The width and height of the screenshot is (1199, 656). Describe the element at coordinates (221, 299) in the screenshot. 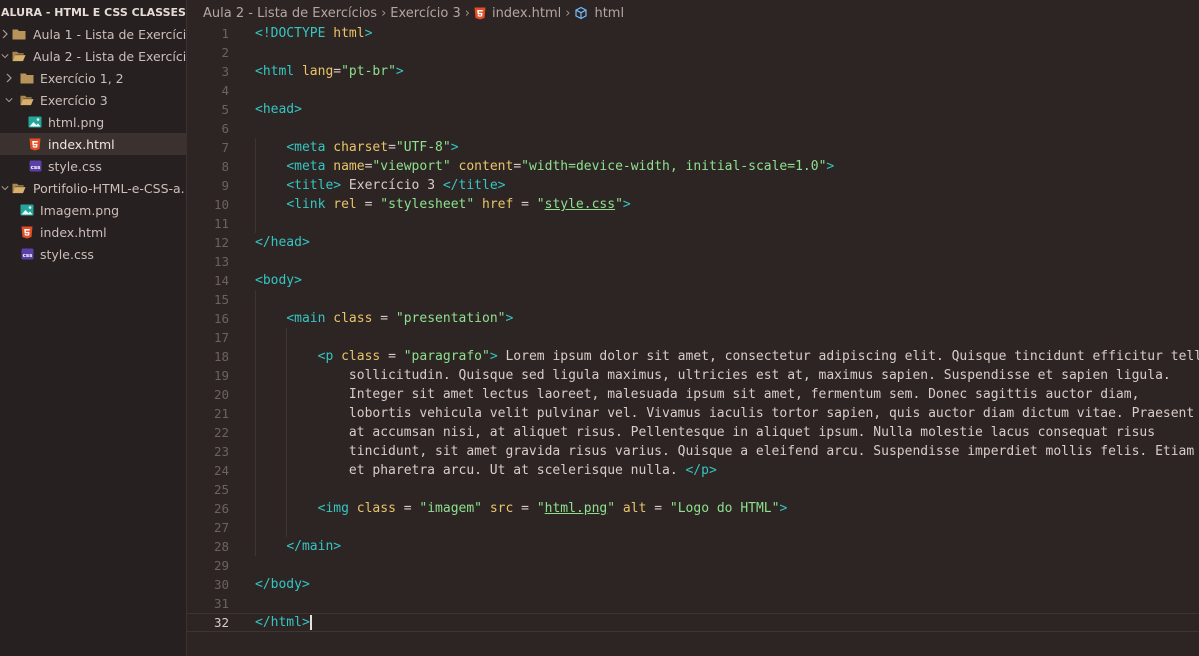

I see `line-number: 15` at that location.